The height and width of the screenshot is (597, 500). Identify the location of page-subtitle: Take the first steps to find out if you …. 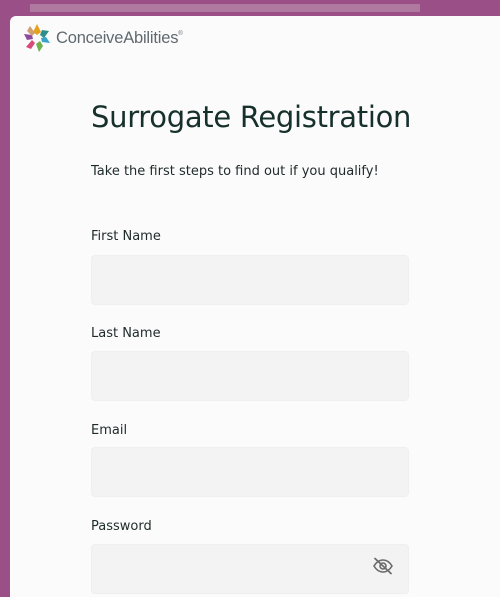
(235, 171).